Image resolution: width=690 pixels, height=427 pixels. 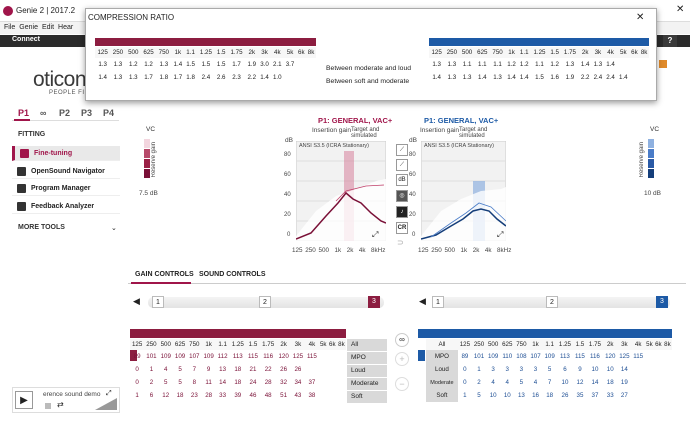 I want to click on sidebar-item-opensound: OpenSound Navigator, so click(x=66, y=171).